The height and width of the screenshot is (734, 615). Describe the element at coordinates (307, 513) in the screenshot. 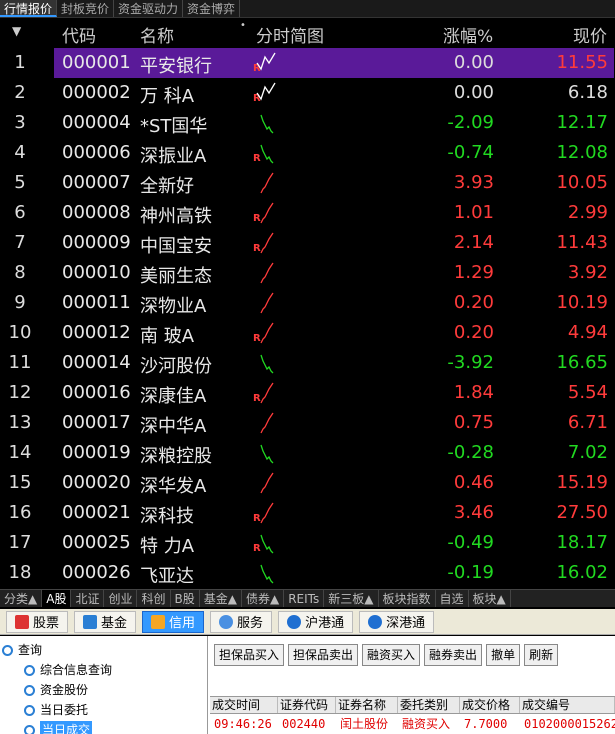

I see `table-row: 16 000021 深科技 R 3.46 27.50` at that location.